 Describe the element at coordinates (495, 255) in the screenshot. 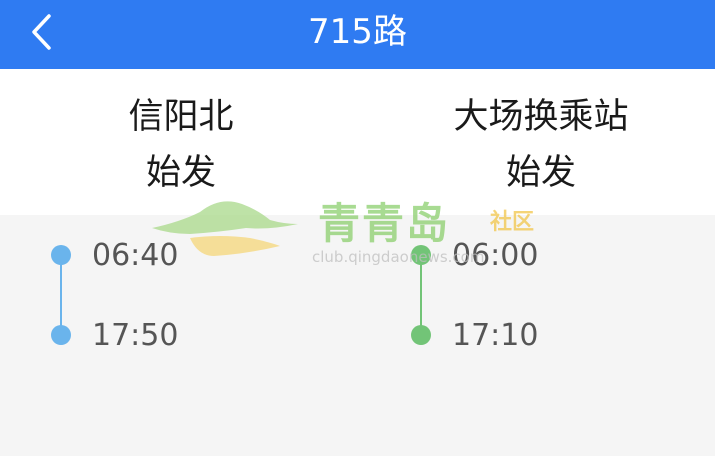

I see `right-first-time: 06:00` at that location.